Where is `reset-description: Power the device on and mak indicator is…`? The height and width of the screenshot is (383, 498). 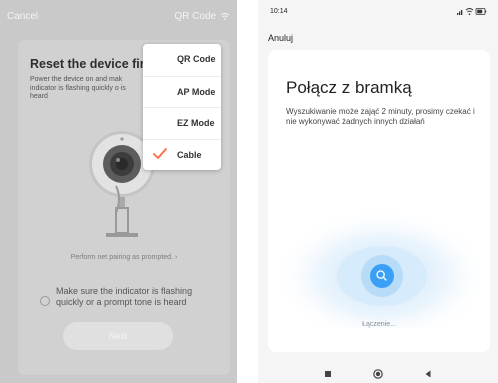 reset-description: Power the device on and mak indicator is… is located at coordinates (78, 88).